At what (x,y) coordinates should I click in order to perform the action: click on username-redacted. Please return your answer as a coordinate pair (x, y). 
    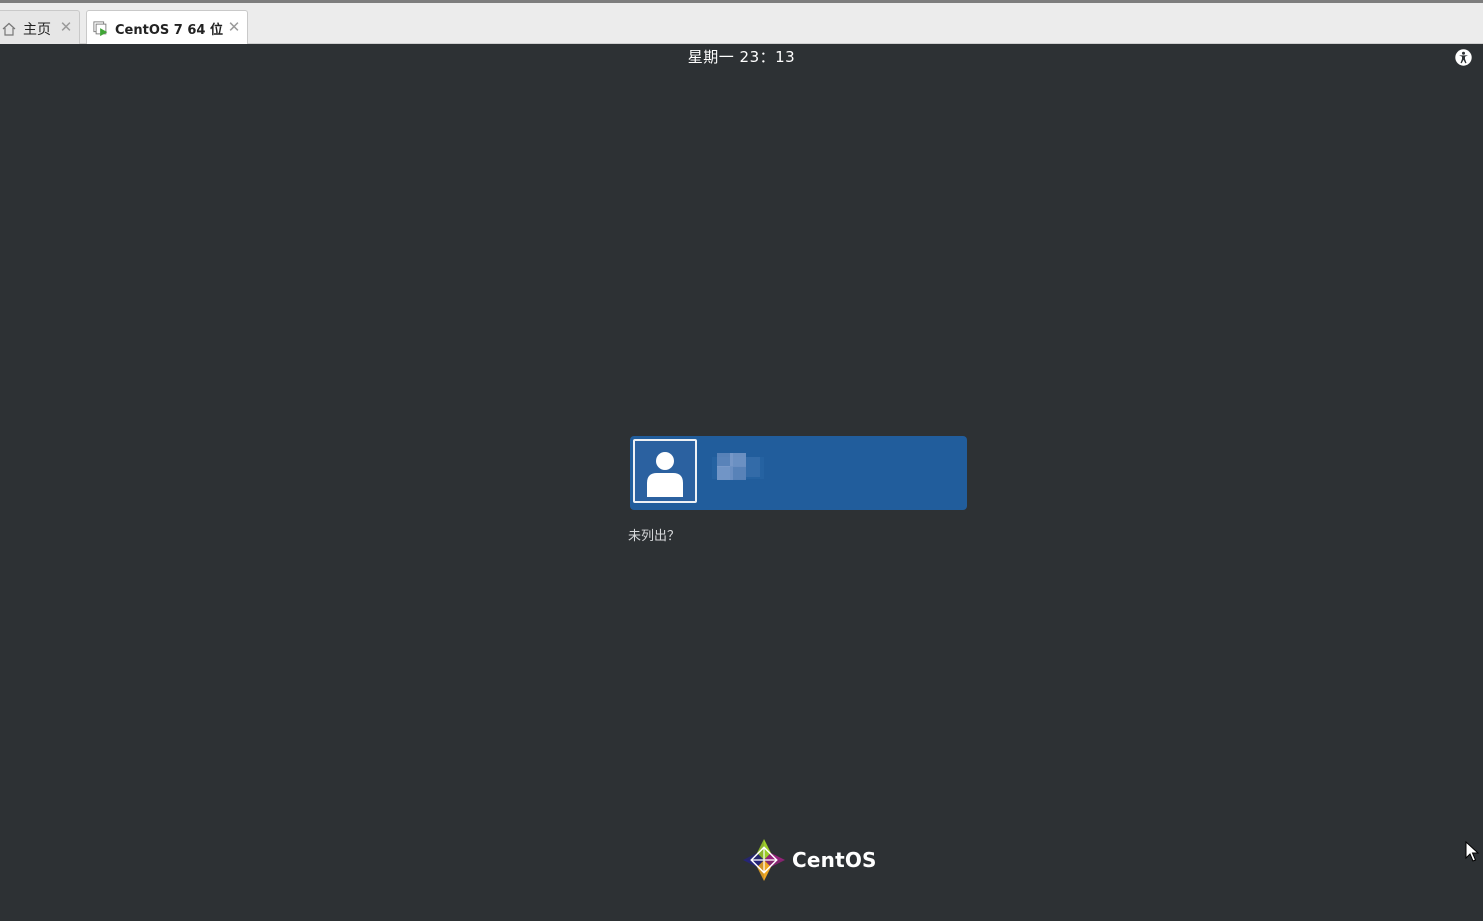
    Looking at the image, I should click on (738, 468).